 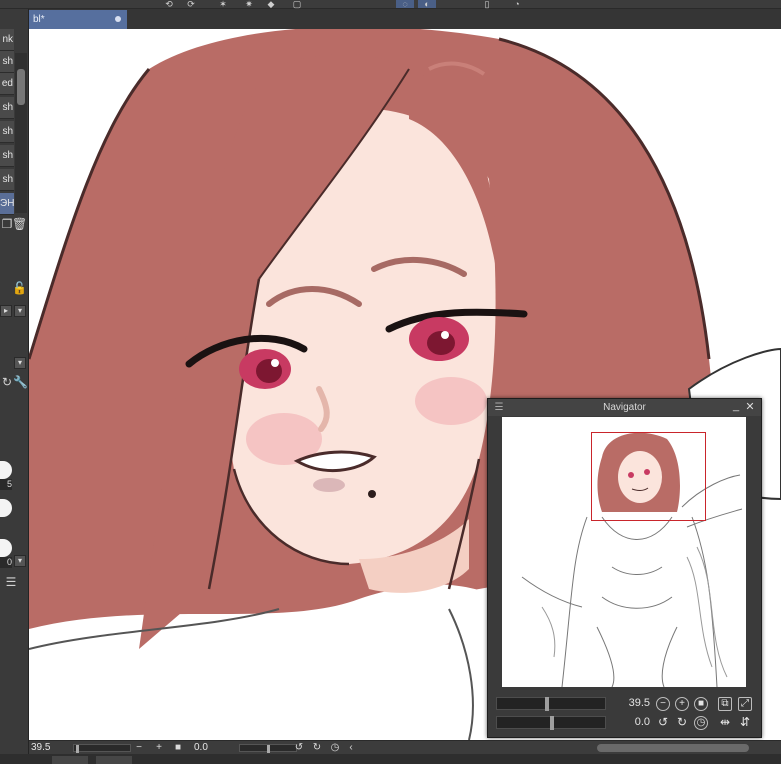 What do you see at coordinates (745, 704) in the screenshot?
I see `fit-window-icon: ⤢` at bounding box center [745, 704].